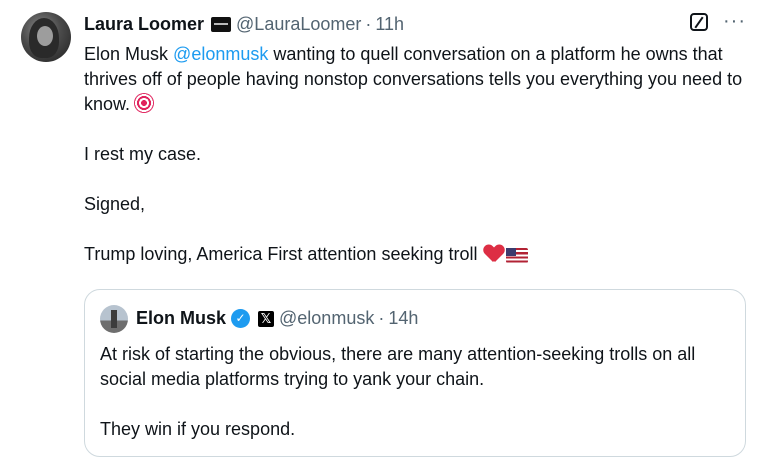 The height and width of the screenshot is (476, 768). Describe the element at coordinates (516, 255) in the screenshot. I see `us-flag-emoji-icon` at that location.